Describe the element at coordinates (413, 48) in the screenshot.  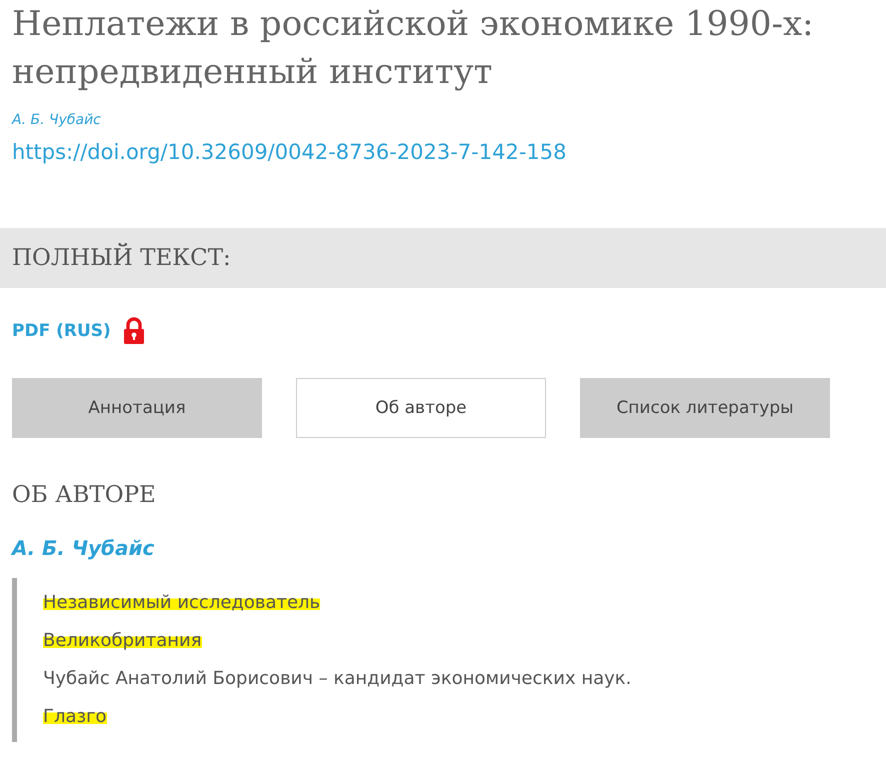
I see `article-title: Неплатежи в российской экономике 1990-х: непредвиденный институт` at that location.